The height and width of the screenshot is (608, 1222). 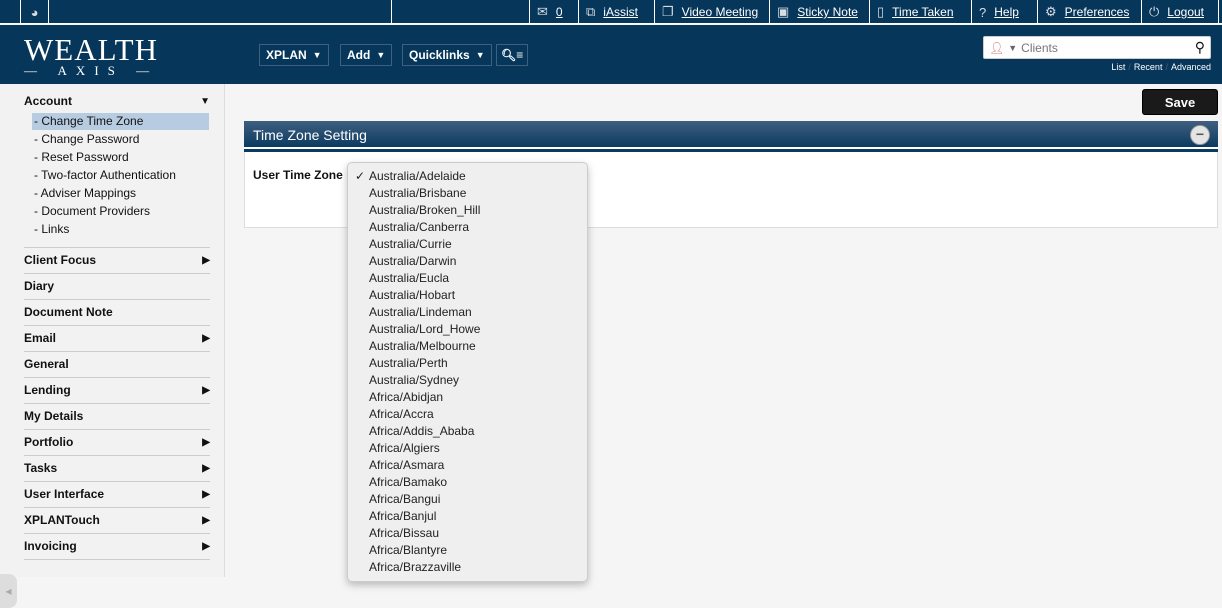 I want to click on timezone-option: Australia/Hobart, so click(x=467, y=295).